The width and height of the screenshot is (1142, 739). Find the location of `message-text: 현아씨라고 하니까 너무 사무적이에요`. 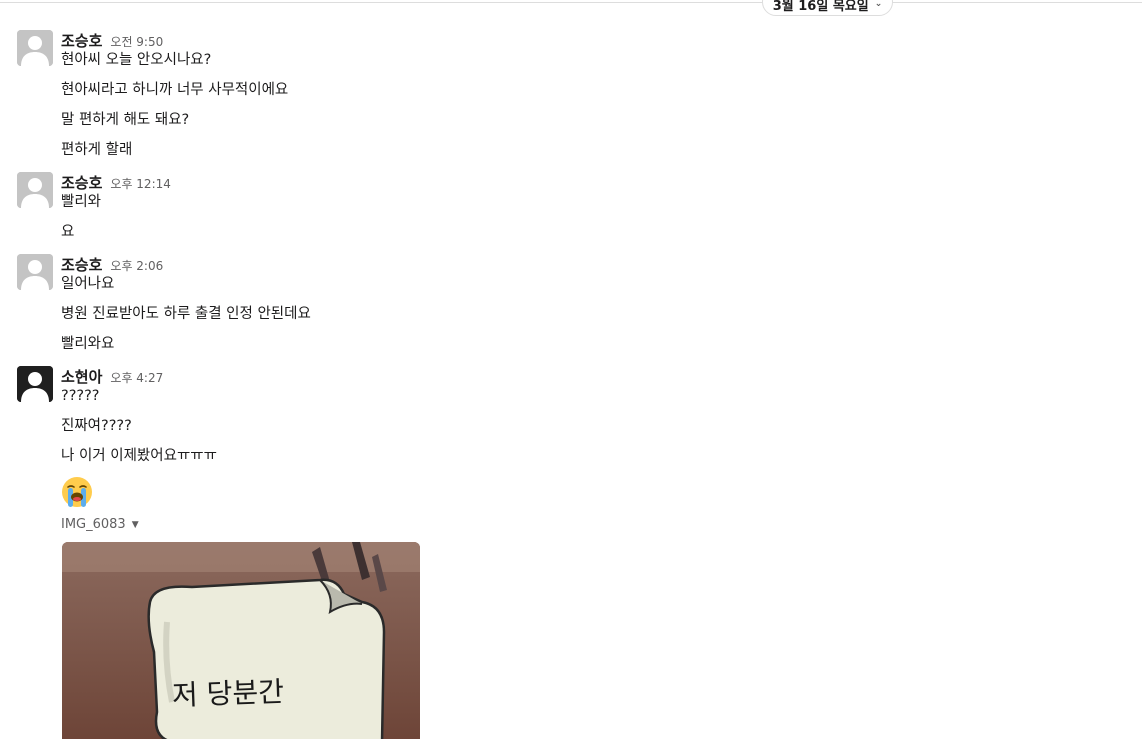

message-text: 현아씨라고 하니까 너무 사무적이에요 is located at coordinates (175, 90).